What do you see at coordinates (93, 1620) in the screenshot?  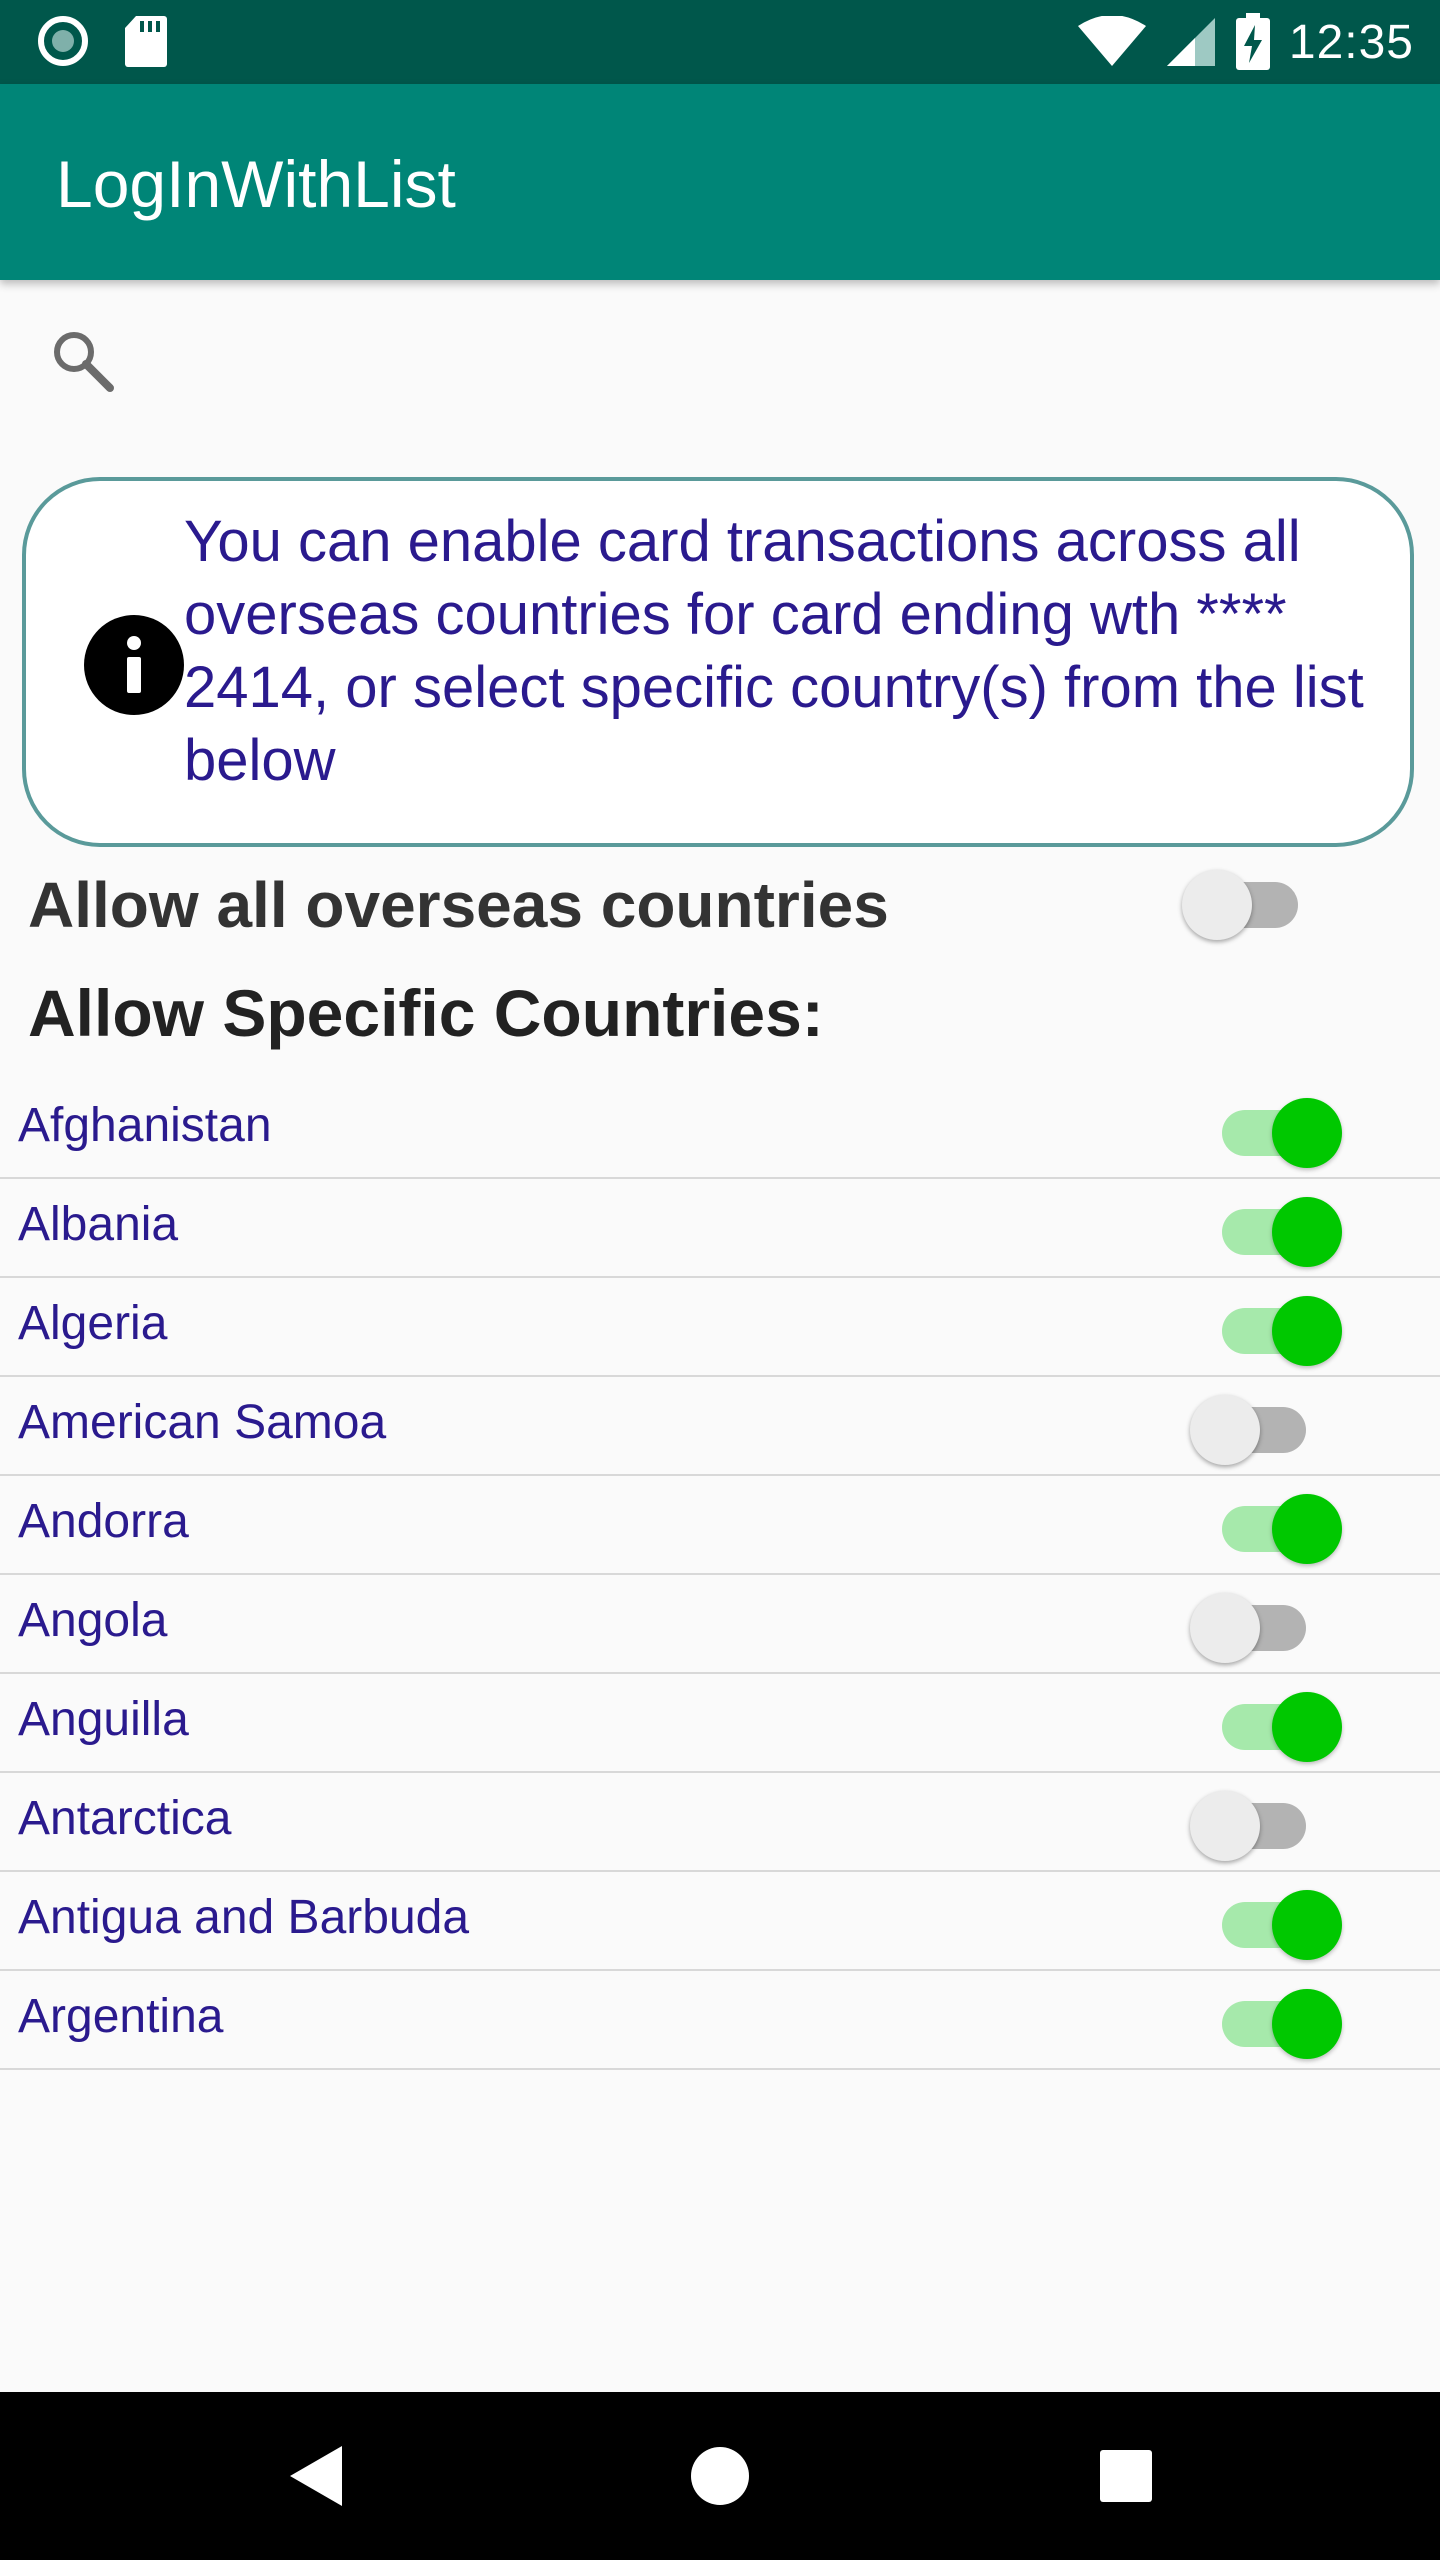 I see `country-name: Angola` at bounding box center [93, 1620].